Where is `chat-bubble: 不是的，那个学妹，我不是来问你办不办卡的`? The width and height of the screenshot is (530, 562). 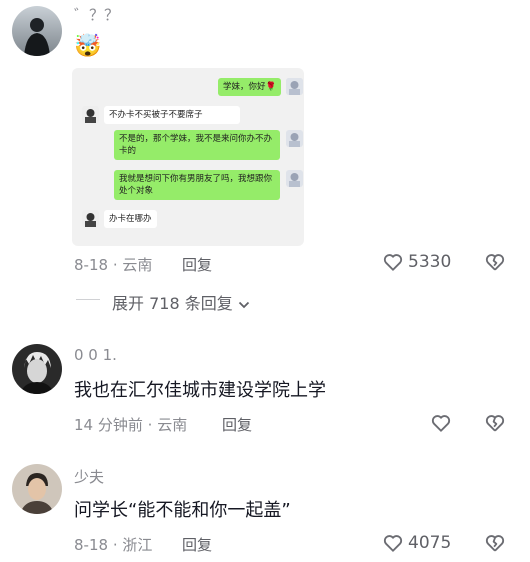 chat-bubble: 不是的，那个学妹，我不是来问你办不办卡的 is located at coordinates (197, 145).